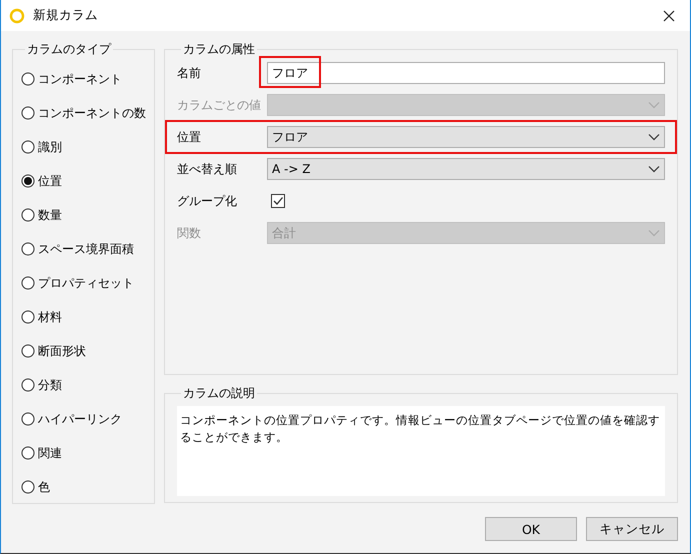  I want to click on close-icon, so click(669, 15).